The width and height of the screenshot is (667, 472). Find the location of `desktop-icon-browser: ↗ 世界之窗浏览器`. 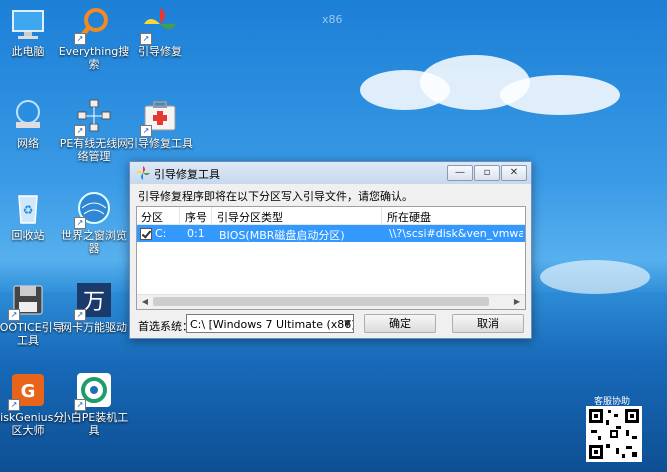

desktop-icon-browser: ↗ 世界之窗浏览器 is located at coordinates (94, 222).